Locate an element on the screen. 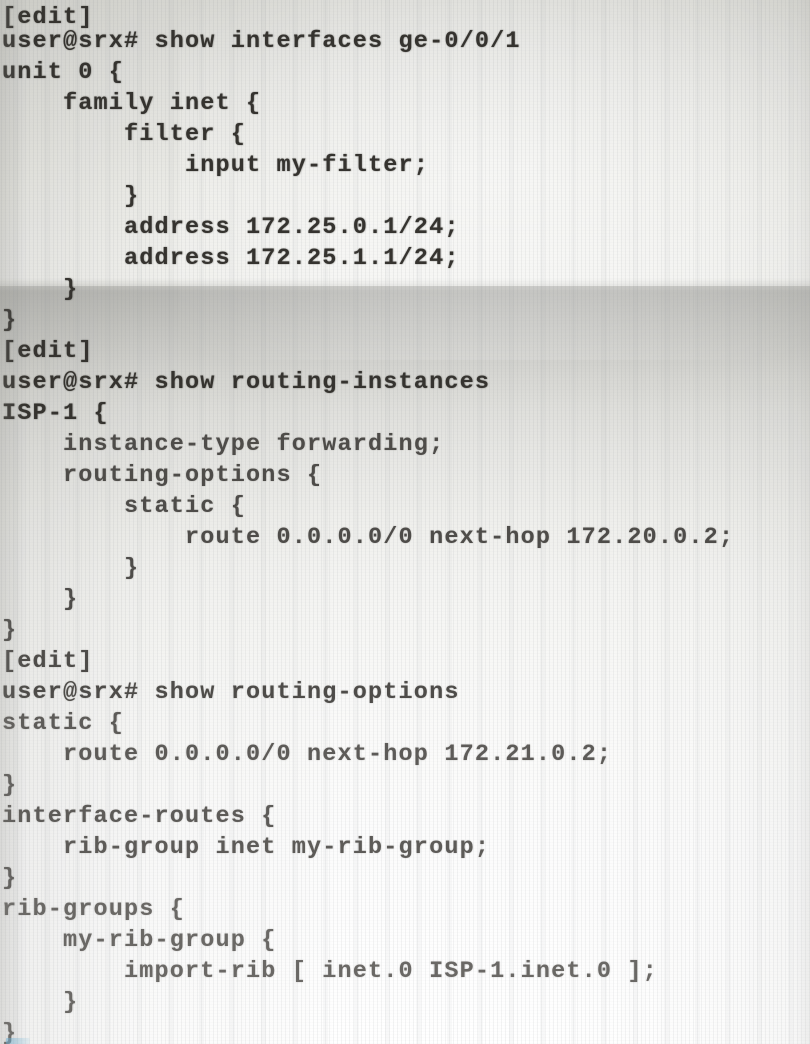 The height and width of the screenshot is (1044, 810). cli-line: routing-options { is located at coordinates (162, 475).